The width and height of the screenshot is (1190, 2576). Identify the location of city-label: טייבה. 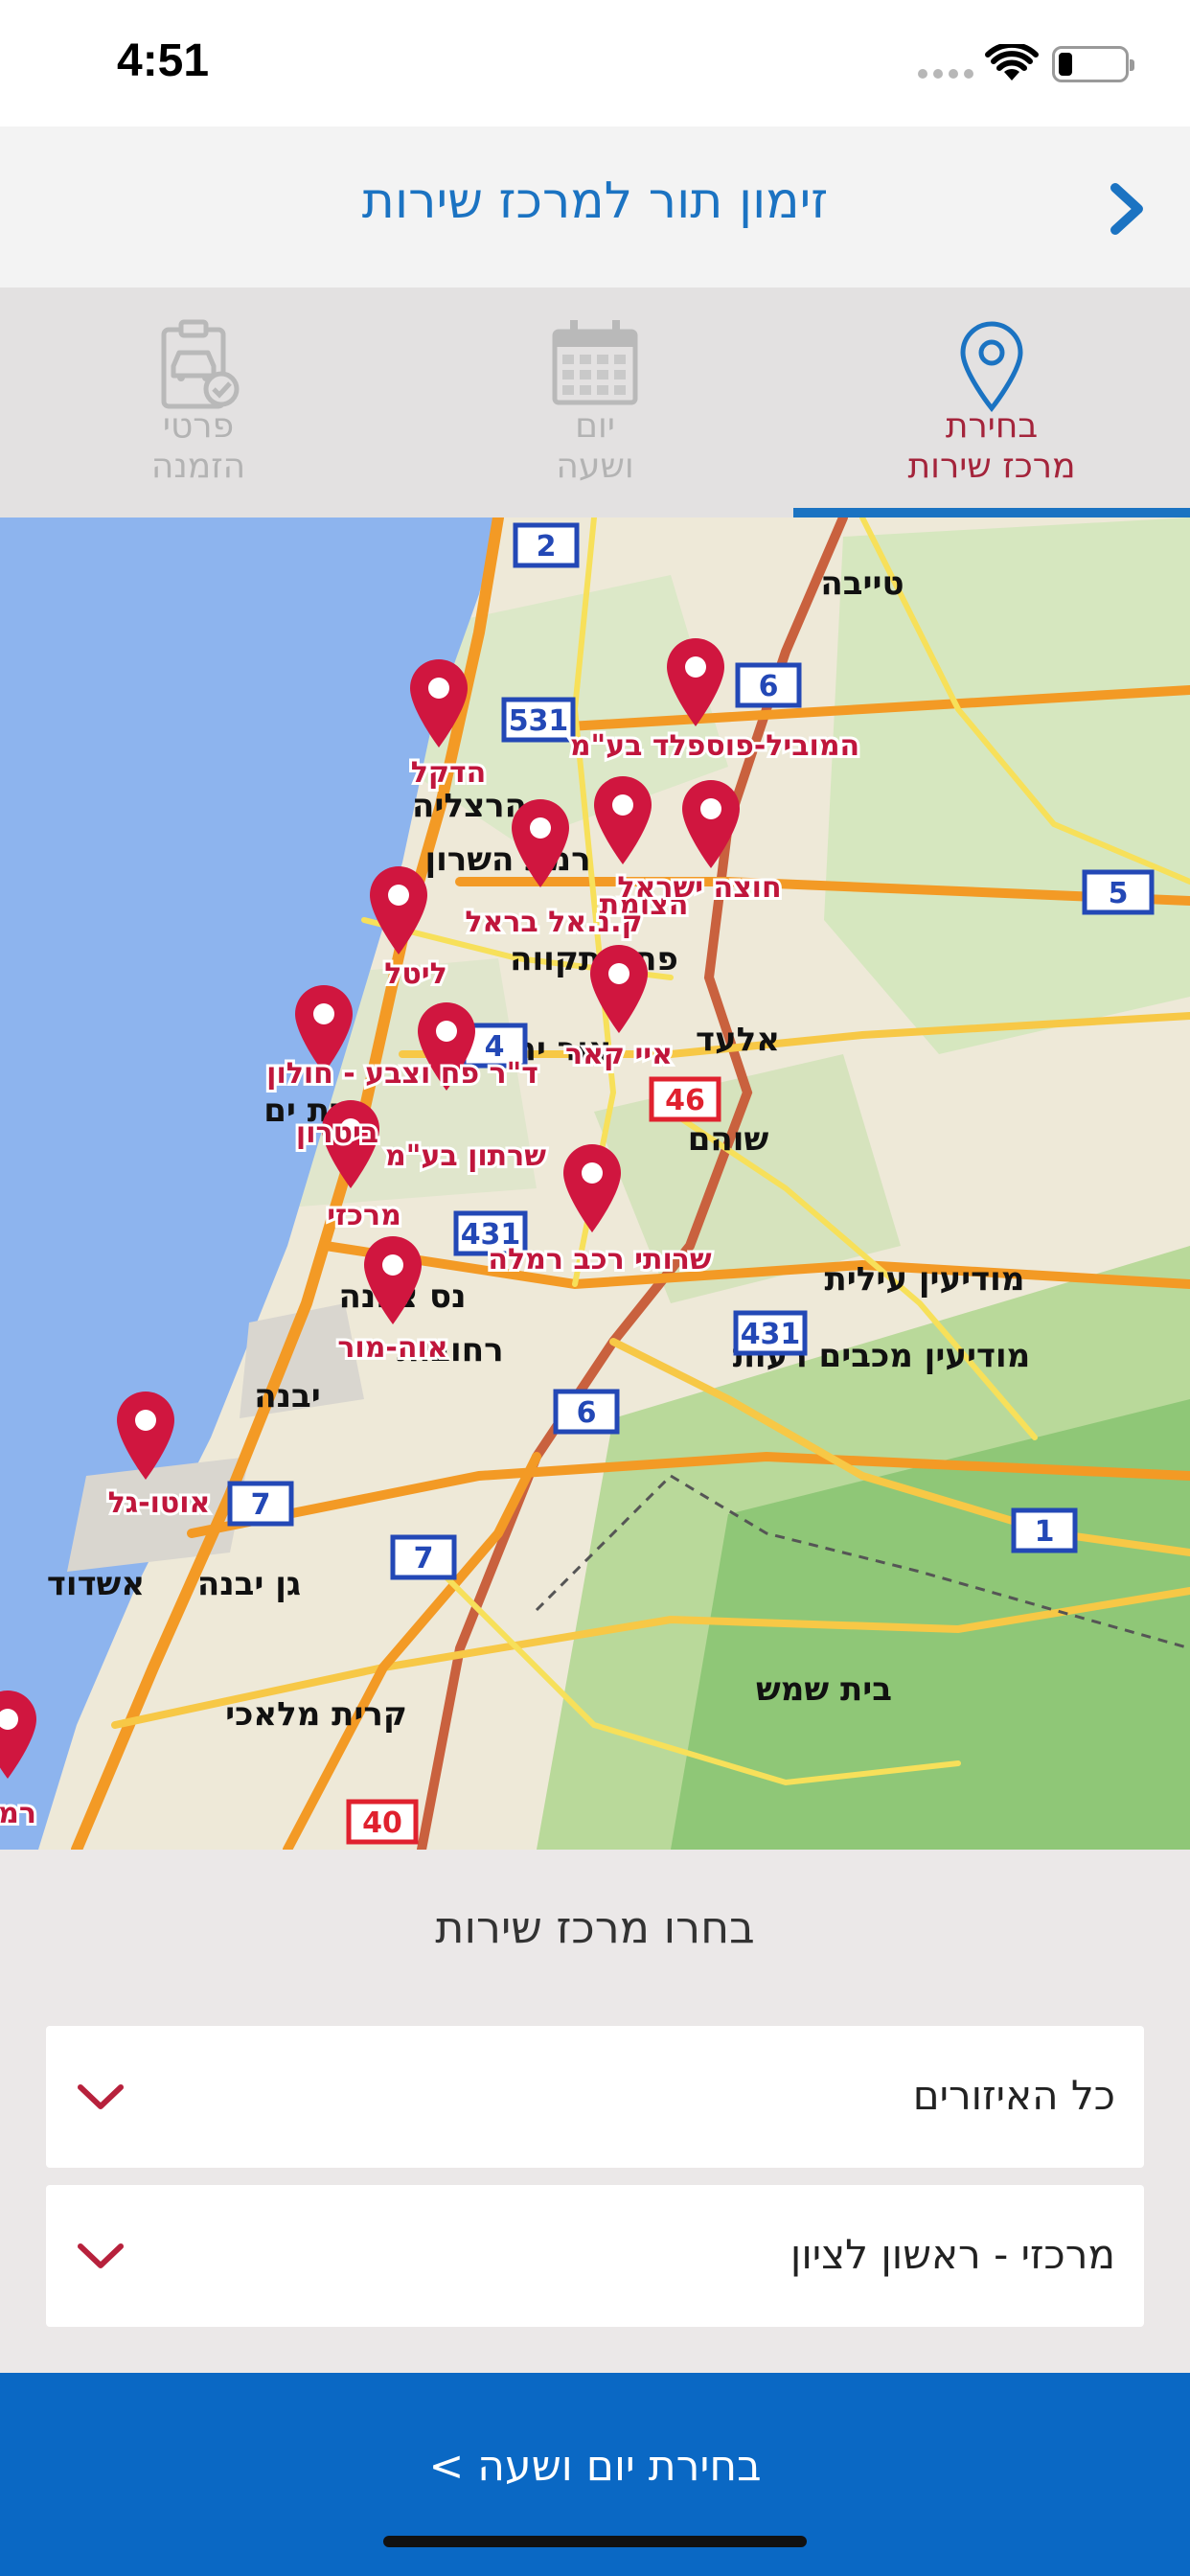
(862, 583).